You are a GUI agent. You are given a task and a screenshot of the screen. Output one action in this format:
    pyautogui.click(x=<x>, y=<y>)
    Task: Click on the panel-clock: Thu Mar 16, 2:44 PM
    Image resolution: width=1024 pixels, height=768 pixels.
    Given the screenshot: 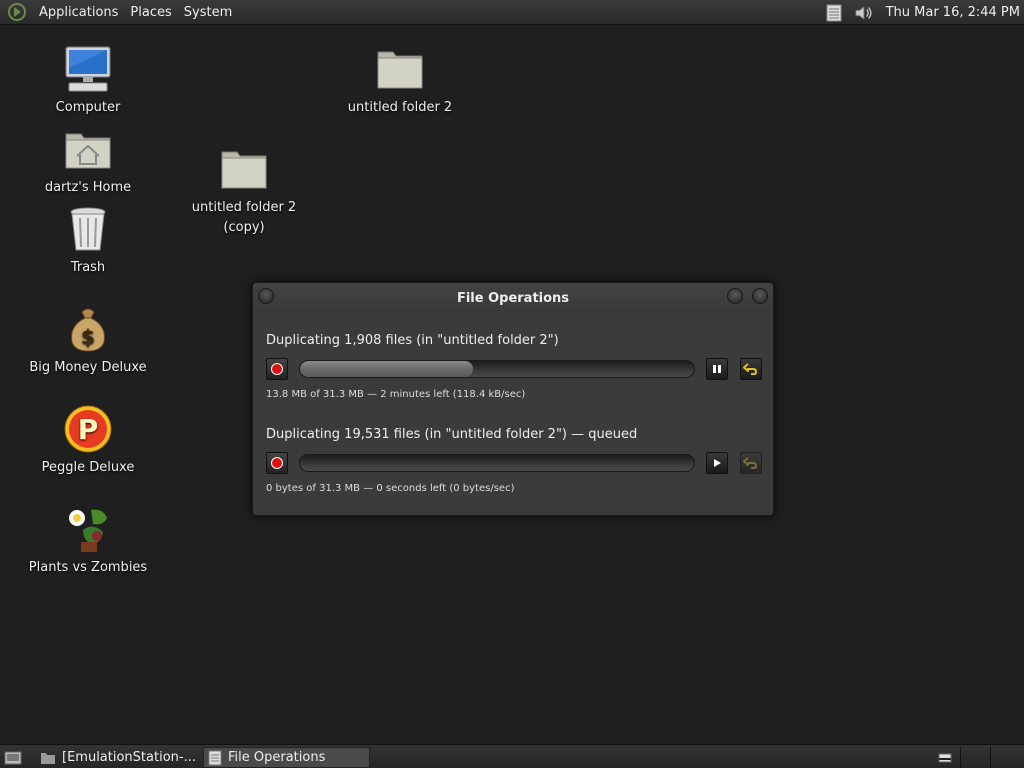 What is the action you would take?
    pyautogui.click(x=953, y=12)
    